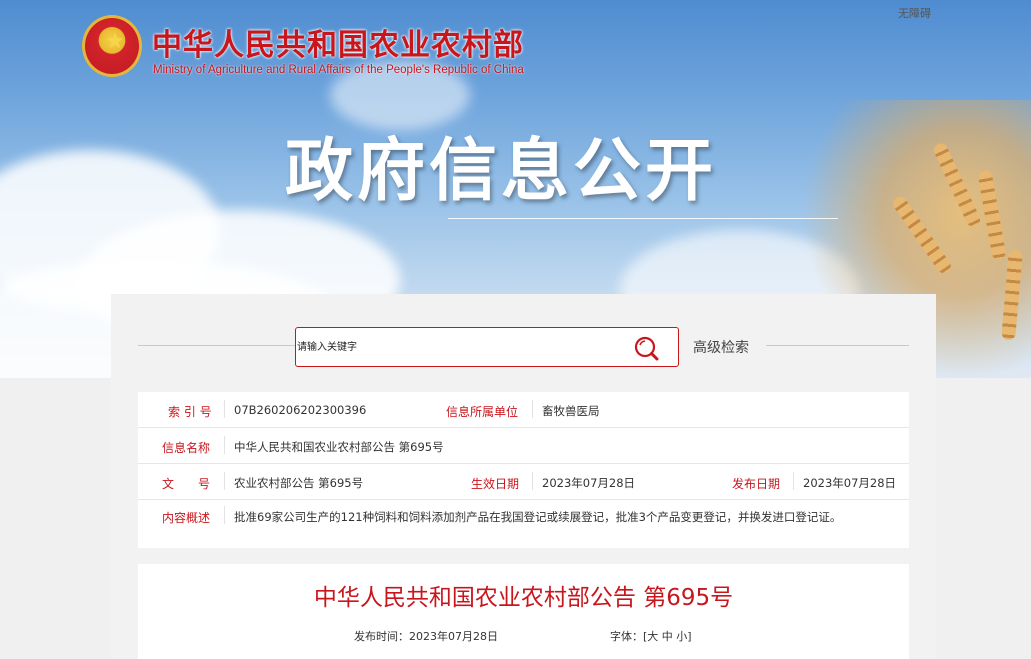 This screenshot has width=1031, height=659. What do you see at coordinates (589, 483) in the screenshot?
I see `effective-date-value: 2023年07月28日` at bounding box center [589, 483].